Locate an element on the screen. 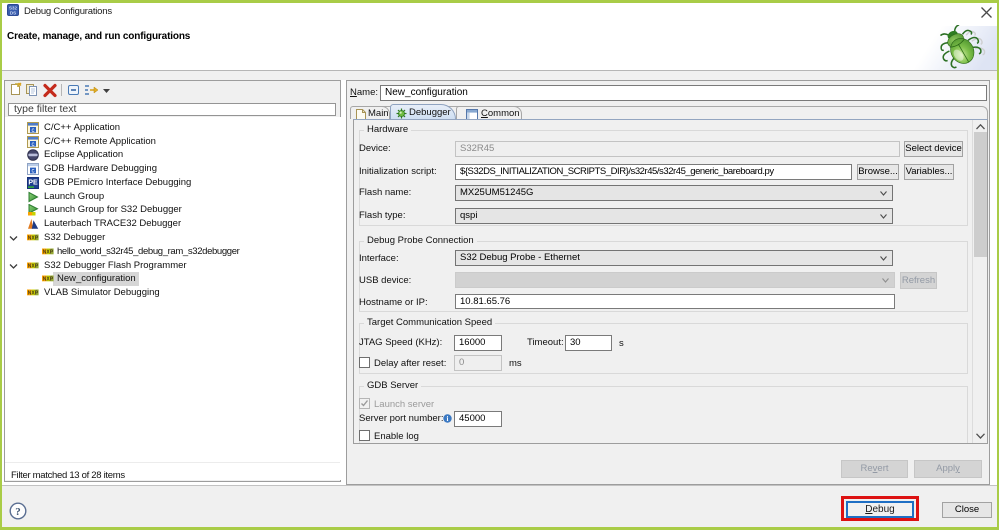 The image size is (999, 530). svg-text: i is located at coordinates (448, 419).